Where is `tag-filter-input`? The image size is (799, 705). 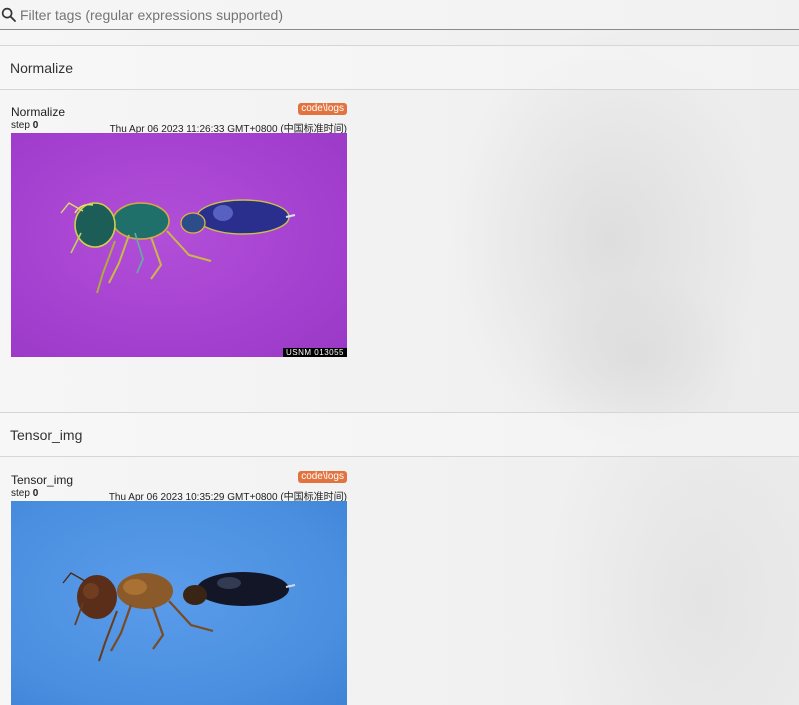
tag-filter-input is located at coordinates (399, 14).